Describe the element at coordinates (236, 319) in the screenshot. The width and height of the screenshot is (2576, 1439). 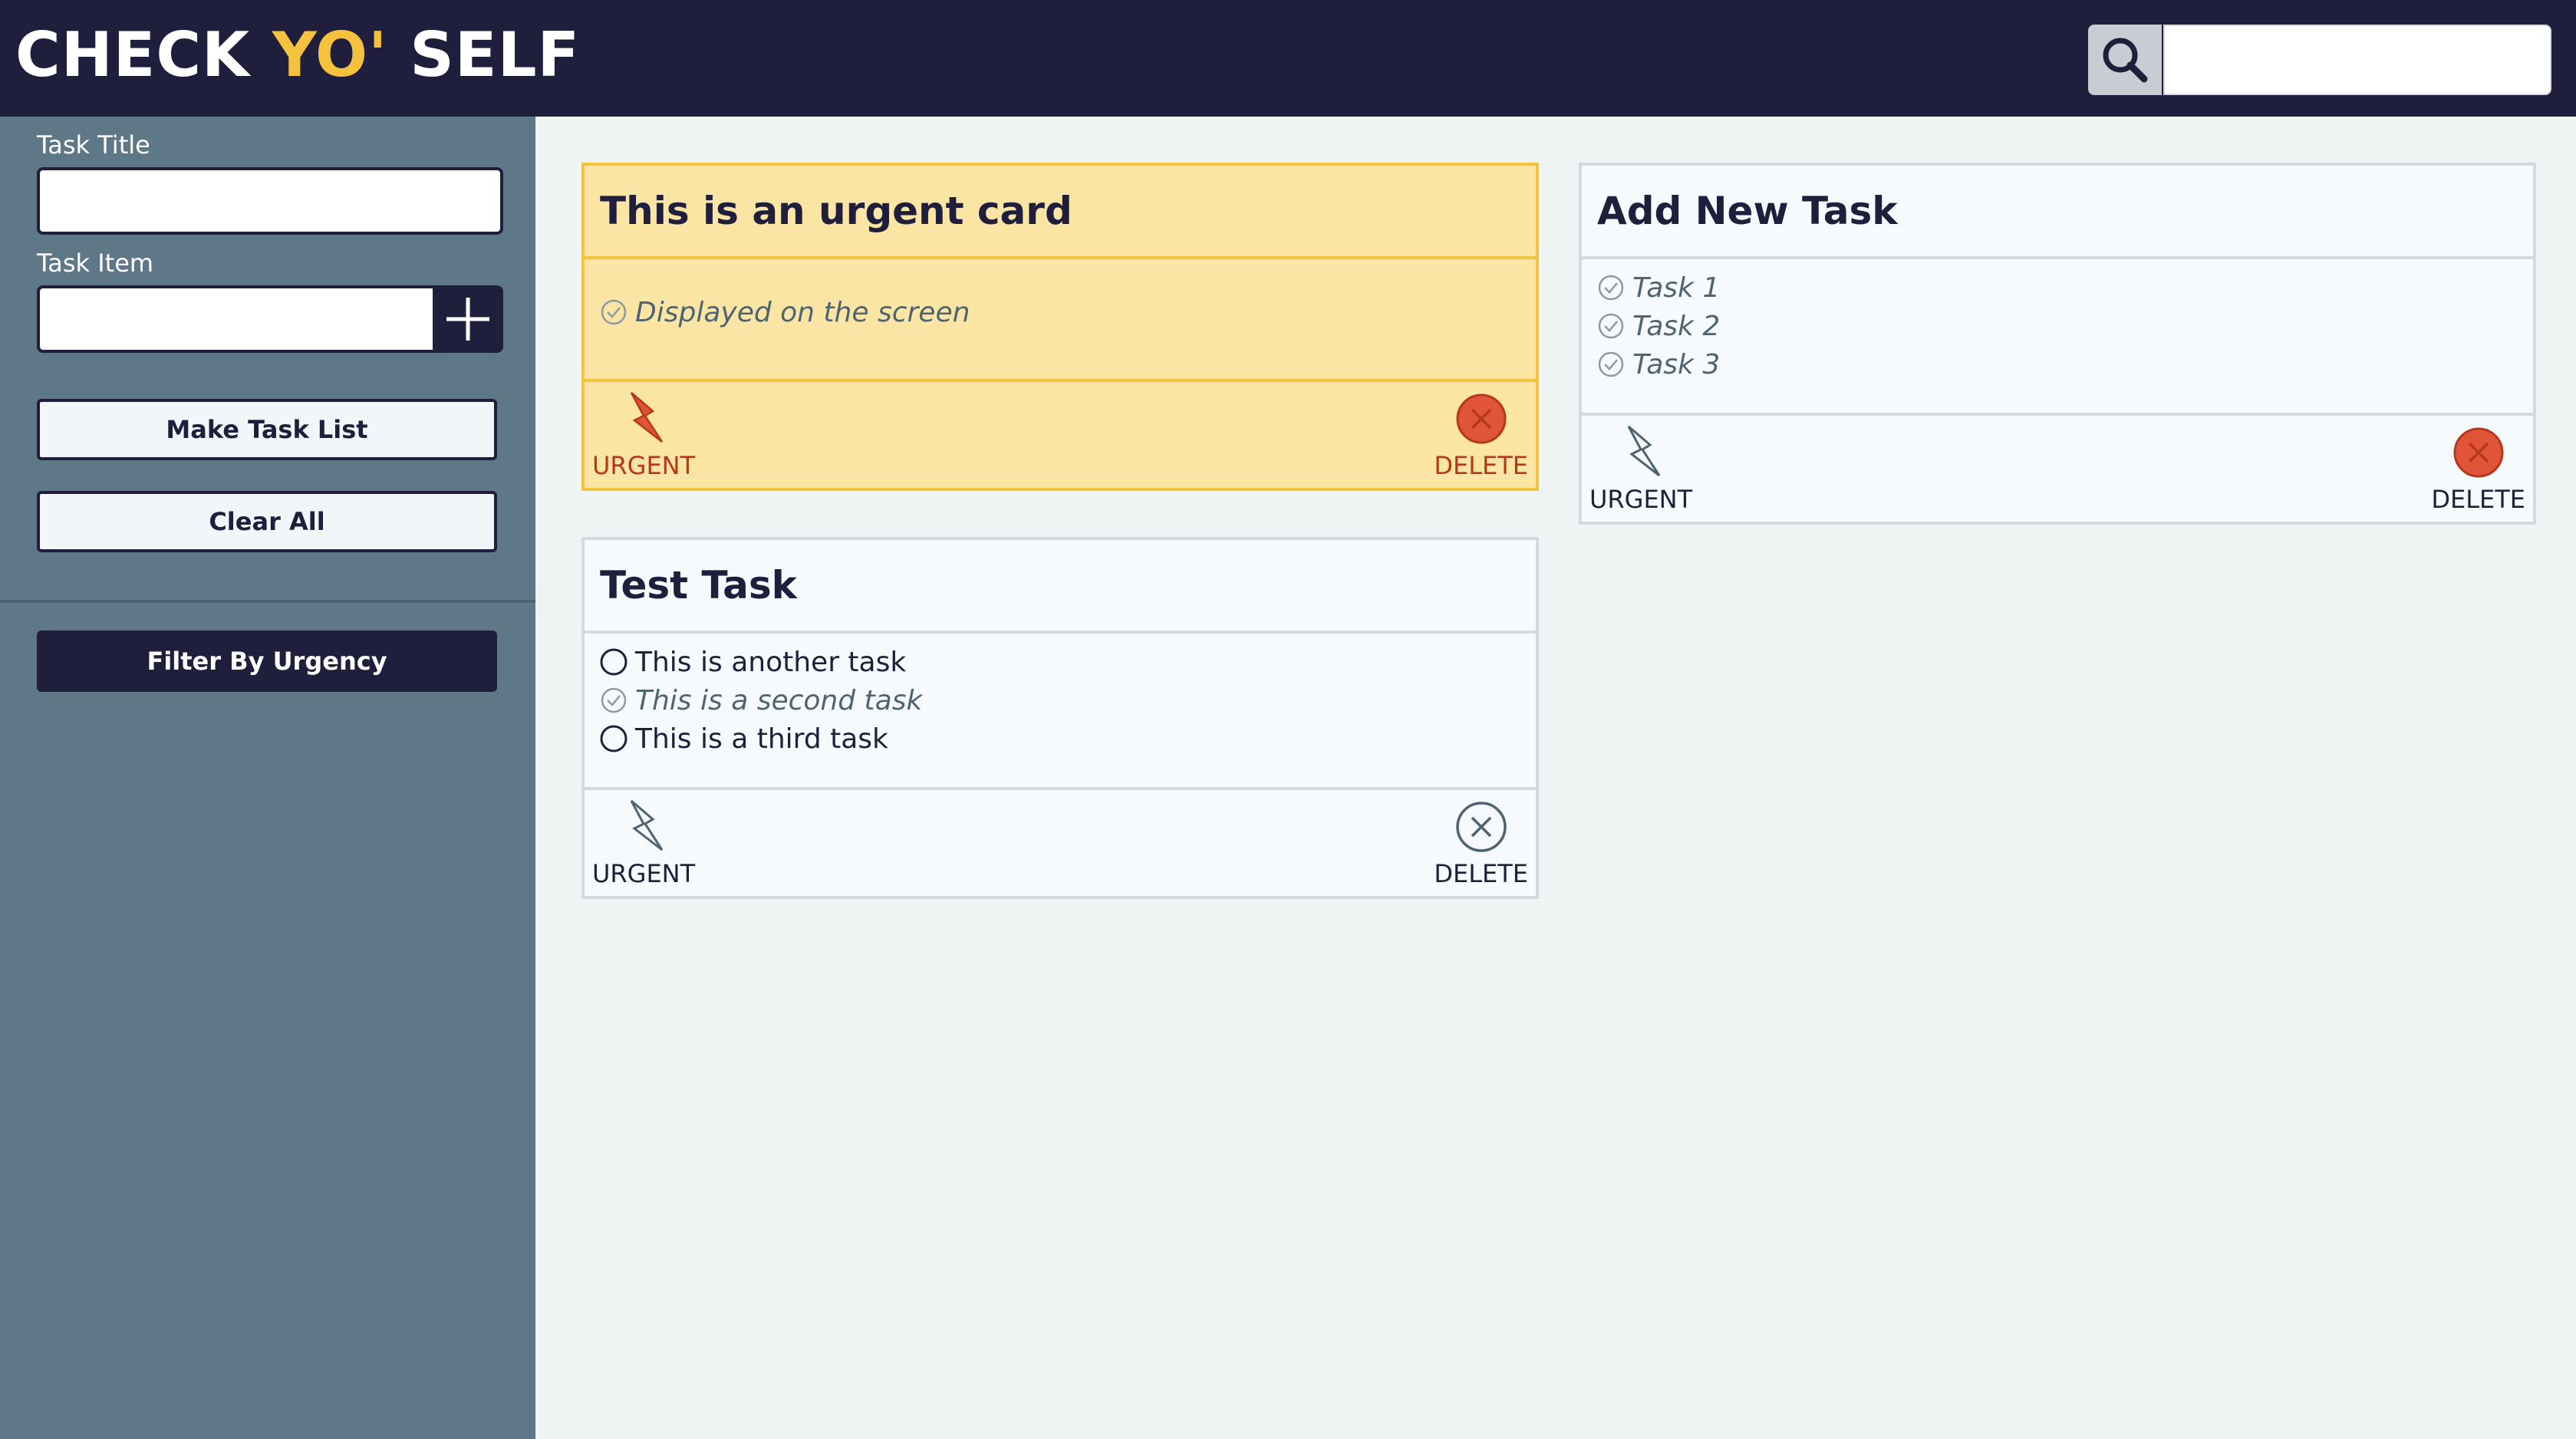
I see `task-item-input` at that location.